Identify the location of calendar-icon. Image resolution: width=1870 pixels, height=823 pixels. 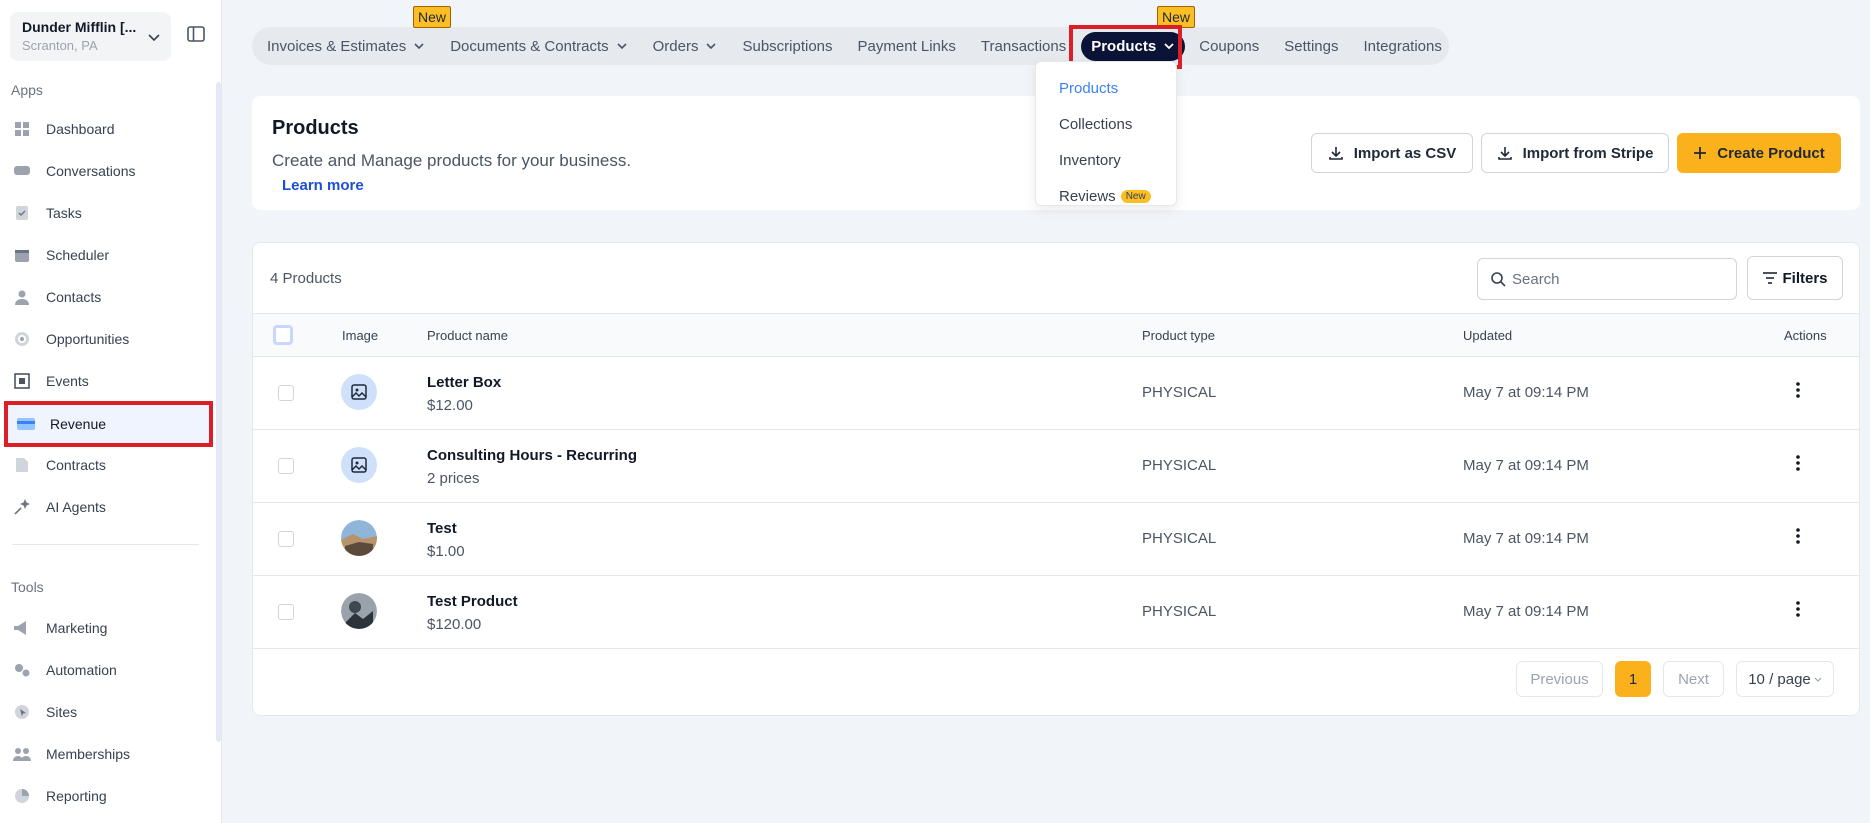
(22, 255).